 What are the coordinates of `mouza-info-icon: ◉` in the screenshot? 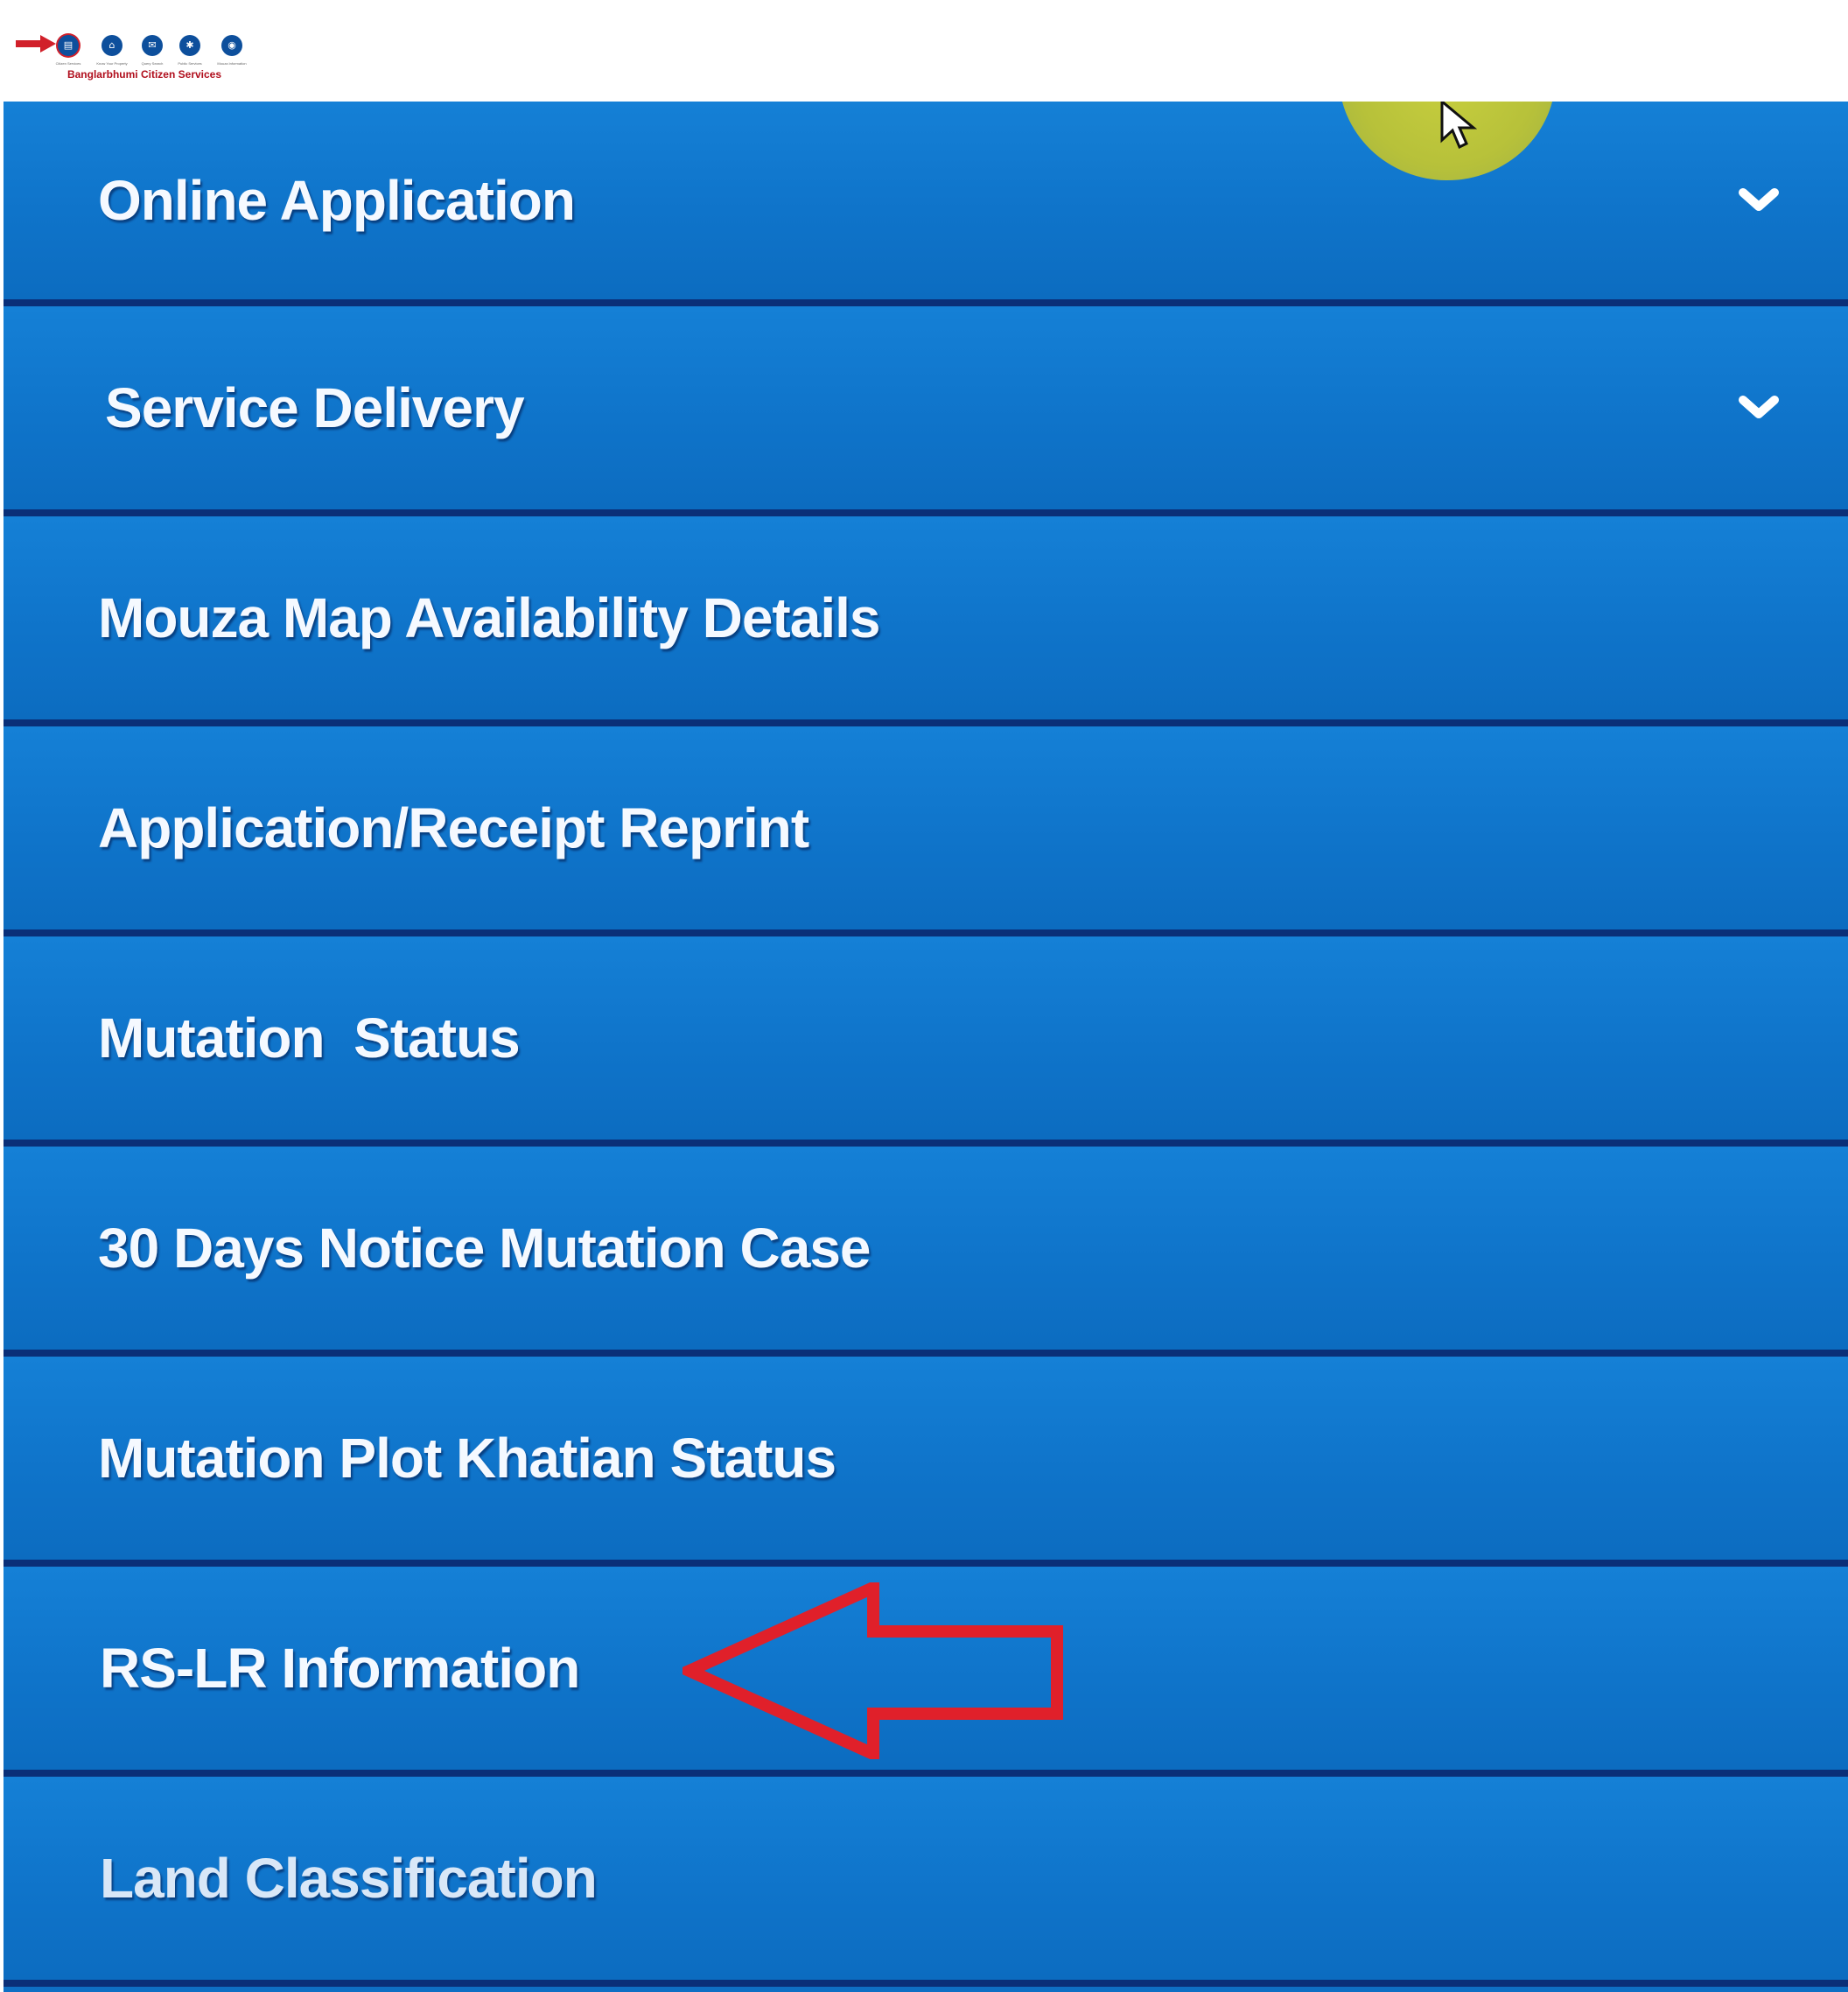 It's located at (231, 45).